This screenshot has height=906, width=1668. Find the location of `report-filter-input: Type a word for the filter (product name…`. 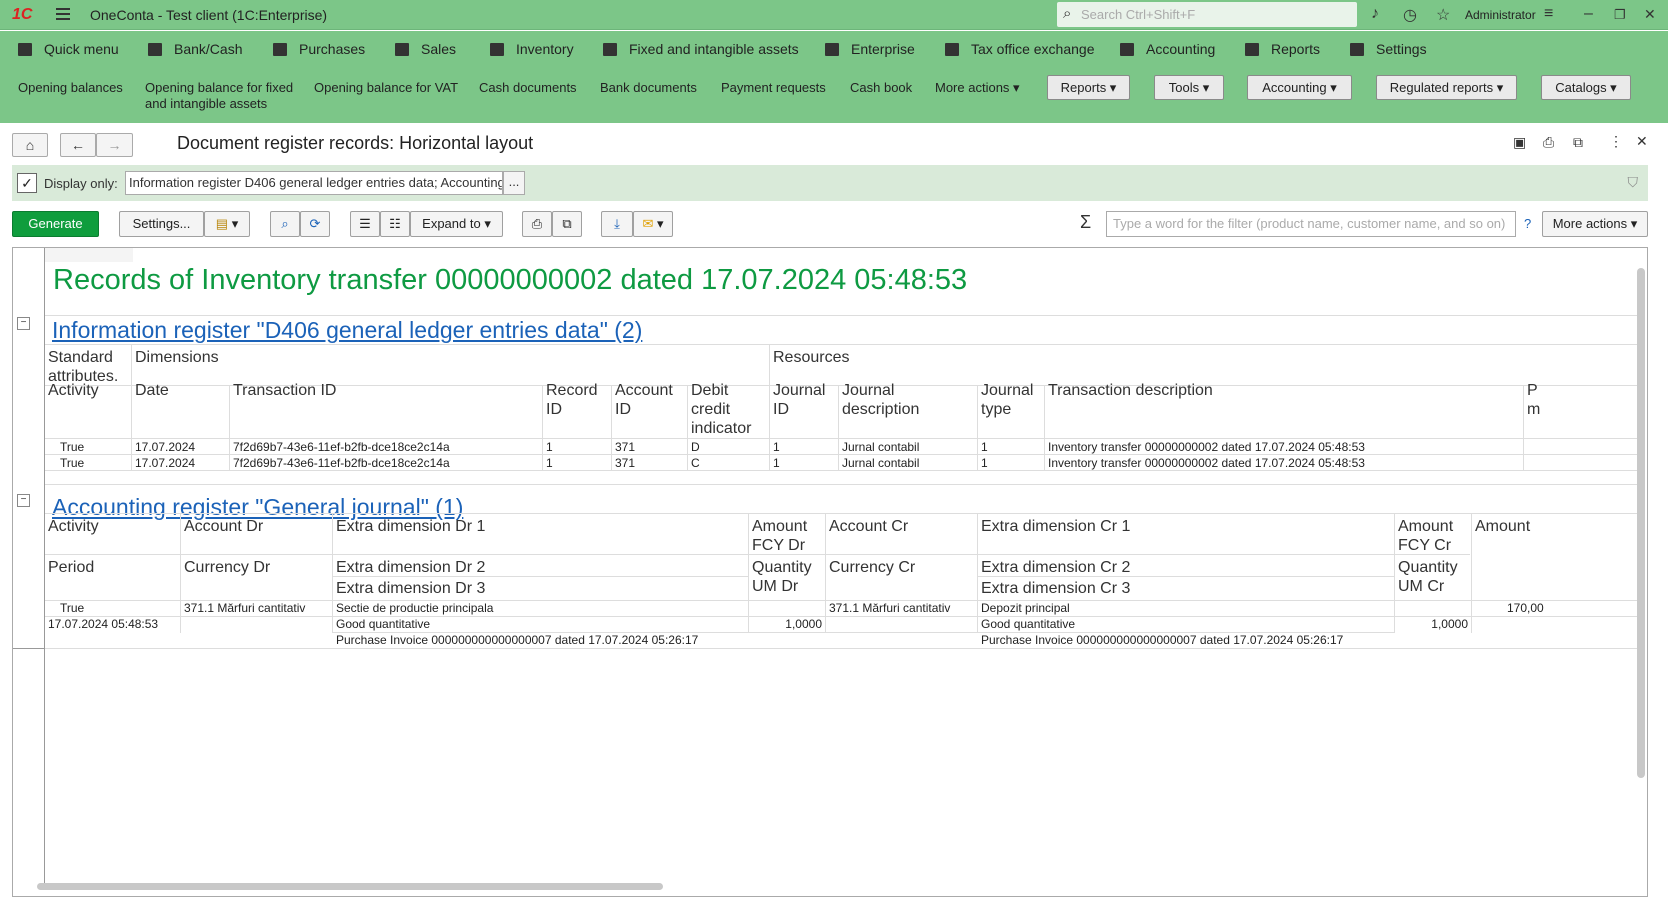

report-filter-input: Type a word for the filter (product name… is located at coordinates (1311, 224).